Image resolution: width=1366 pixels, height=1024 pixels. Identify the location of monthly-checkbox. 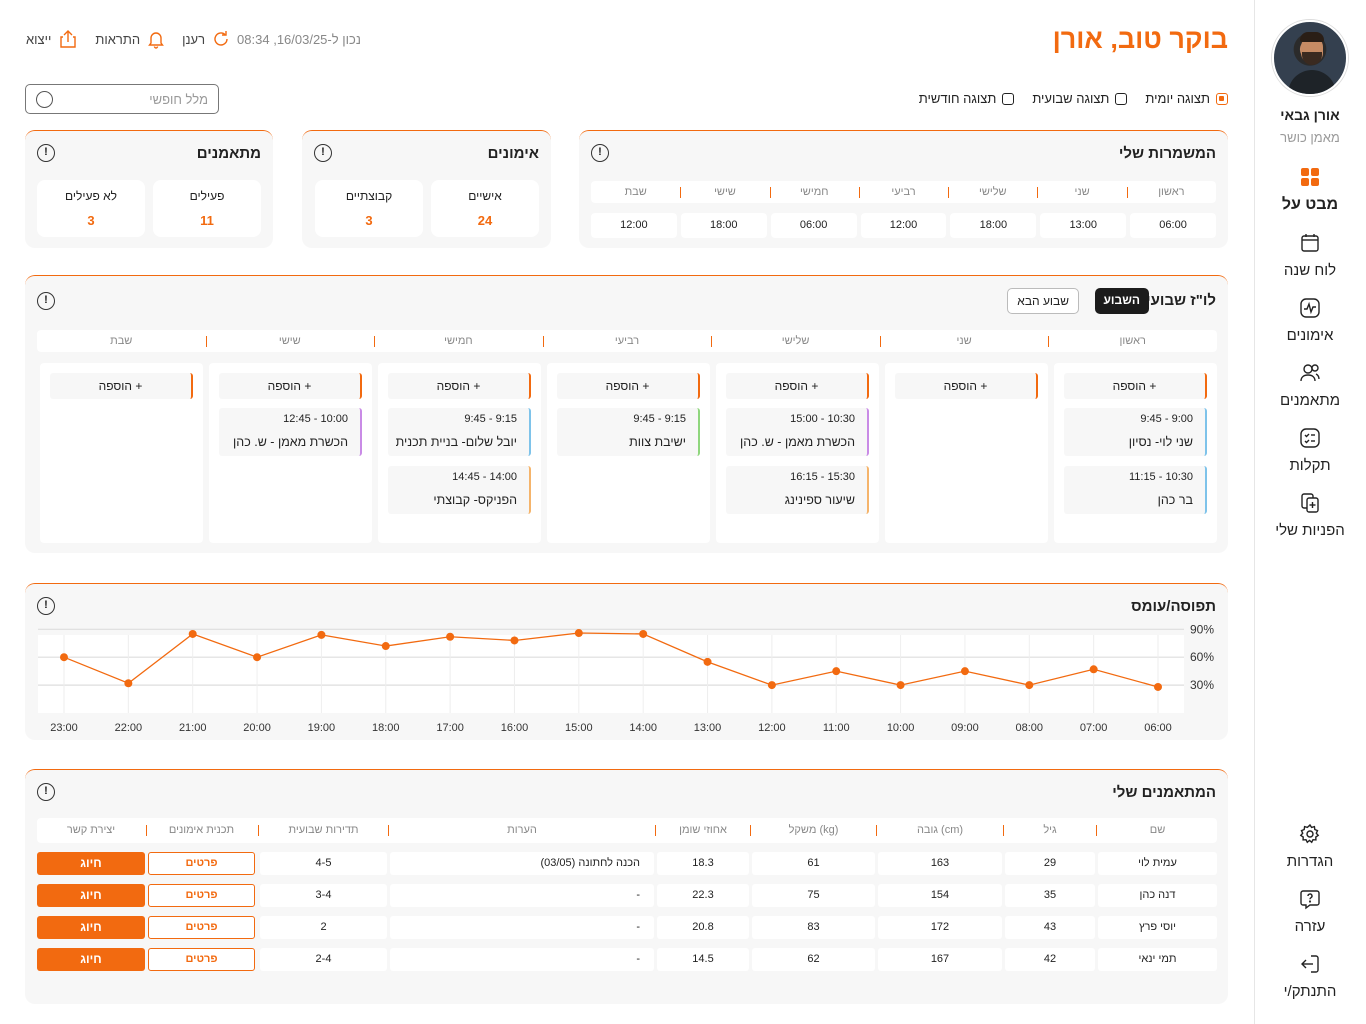
(1008, 98).